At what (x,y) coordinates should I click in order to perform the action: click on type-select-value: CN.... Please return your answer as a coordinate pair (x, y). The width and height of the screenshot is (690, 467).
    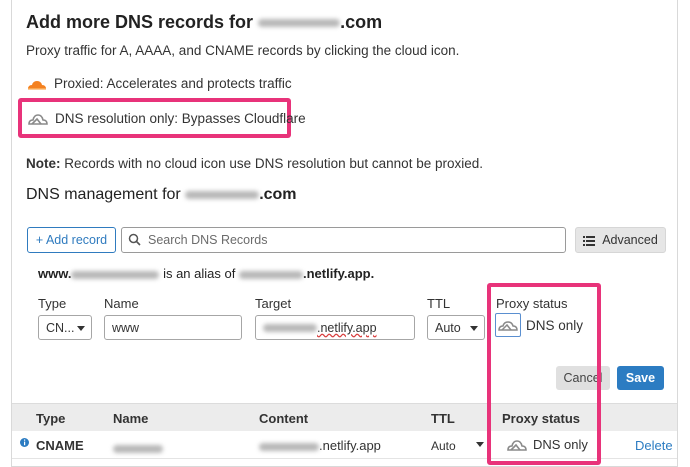
    Looking at the image, I should click on (60, 327).